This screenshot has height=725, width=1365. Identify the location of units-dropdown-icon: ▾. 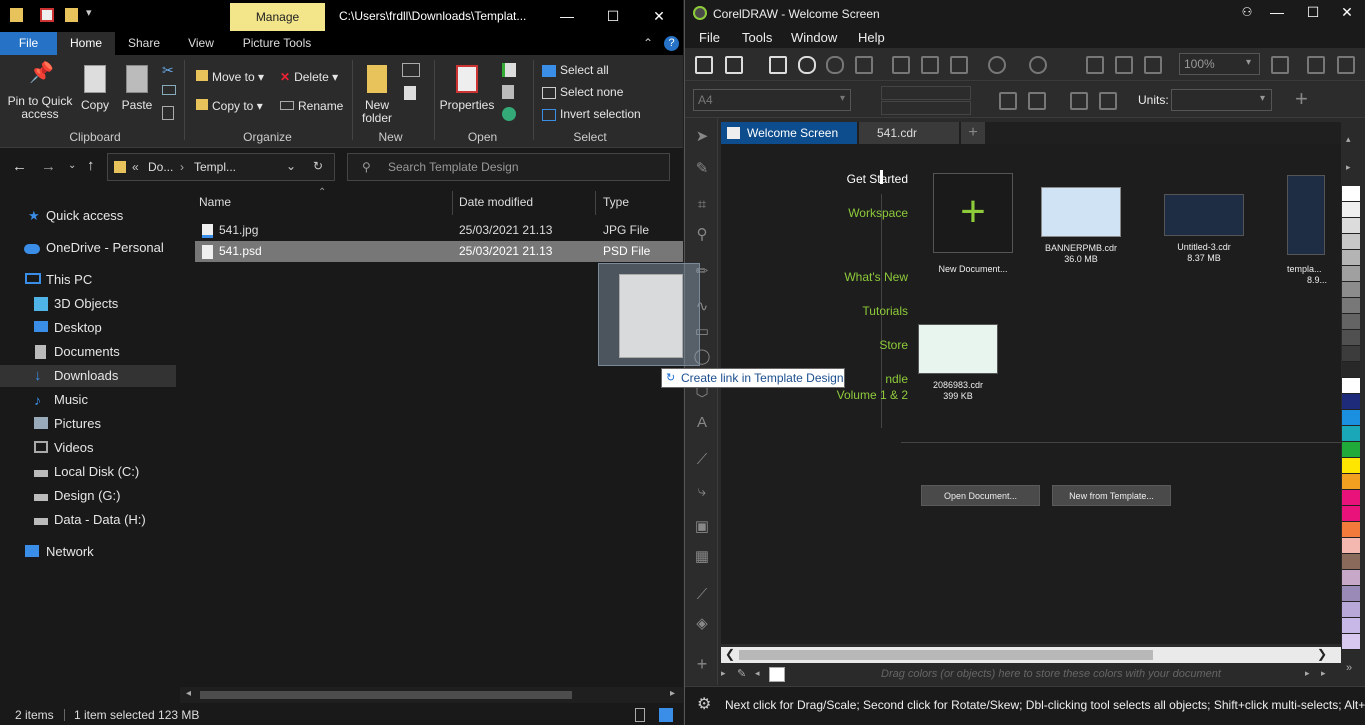
(1262, 98).